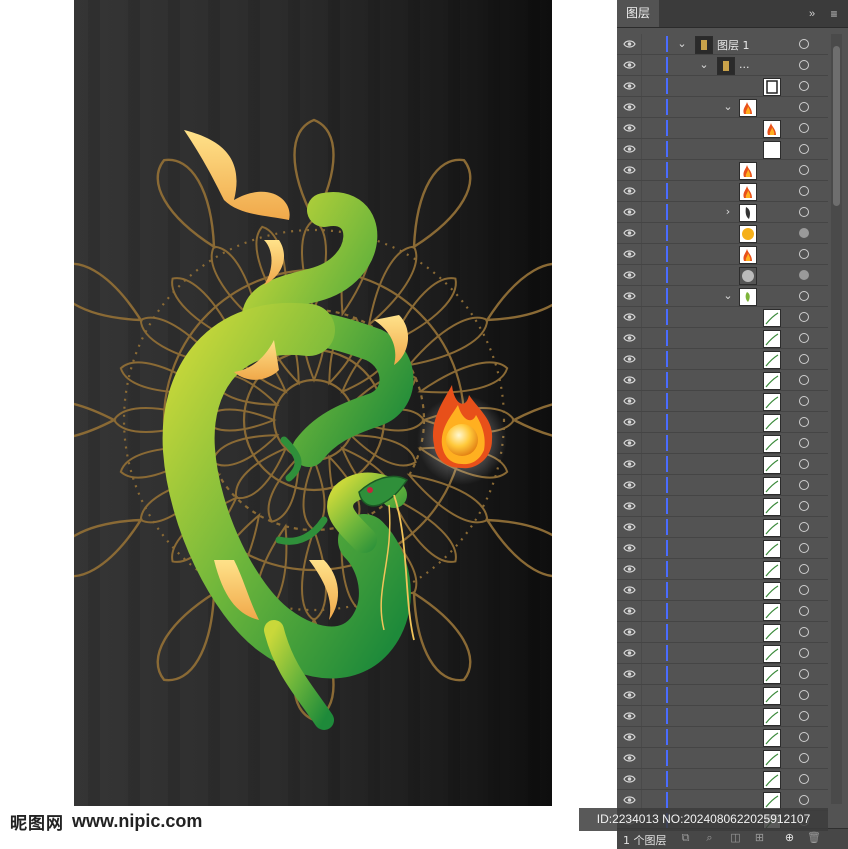 This screenshot has height=849, width=848. I want to click on layer-row: ⌄, so click(722, 107).